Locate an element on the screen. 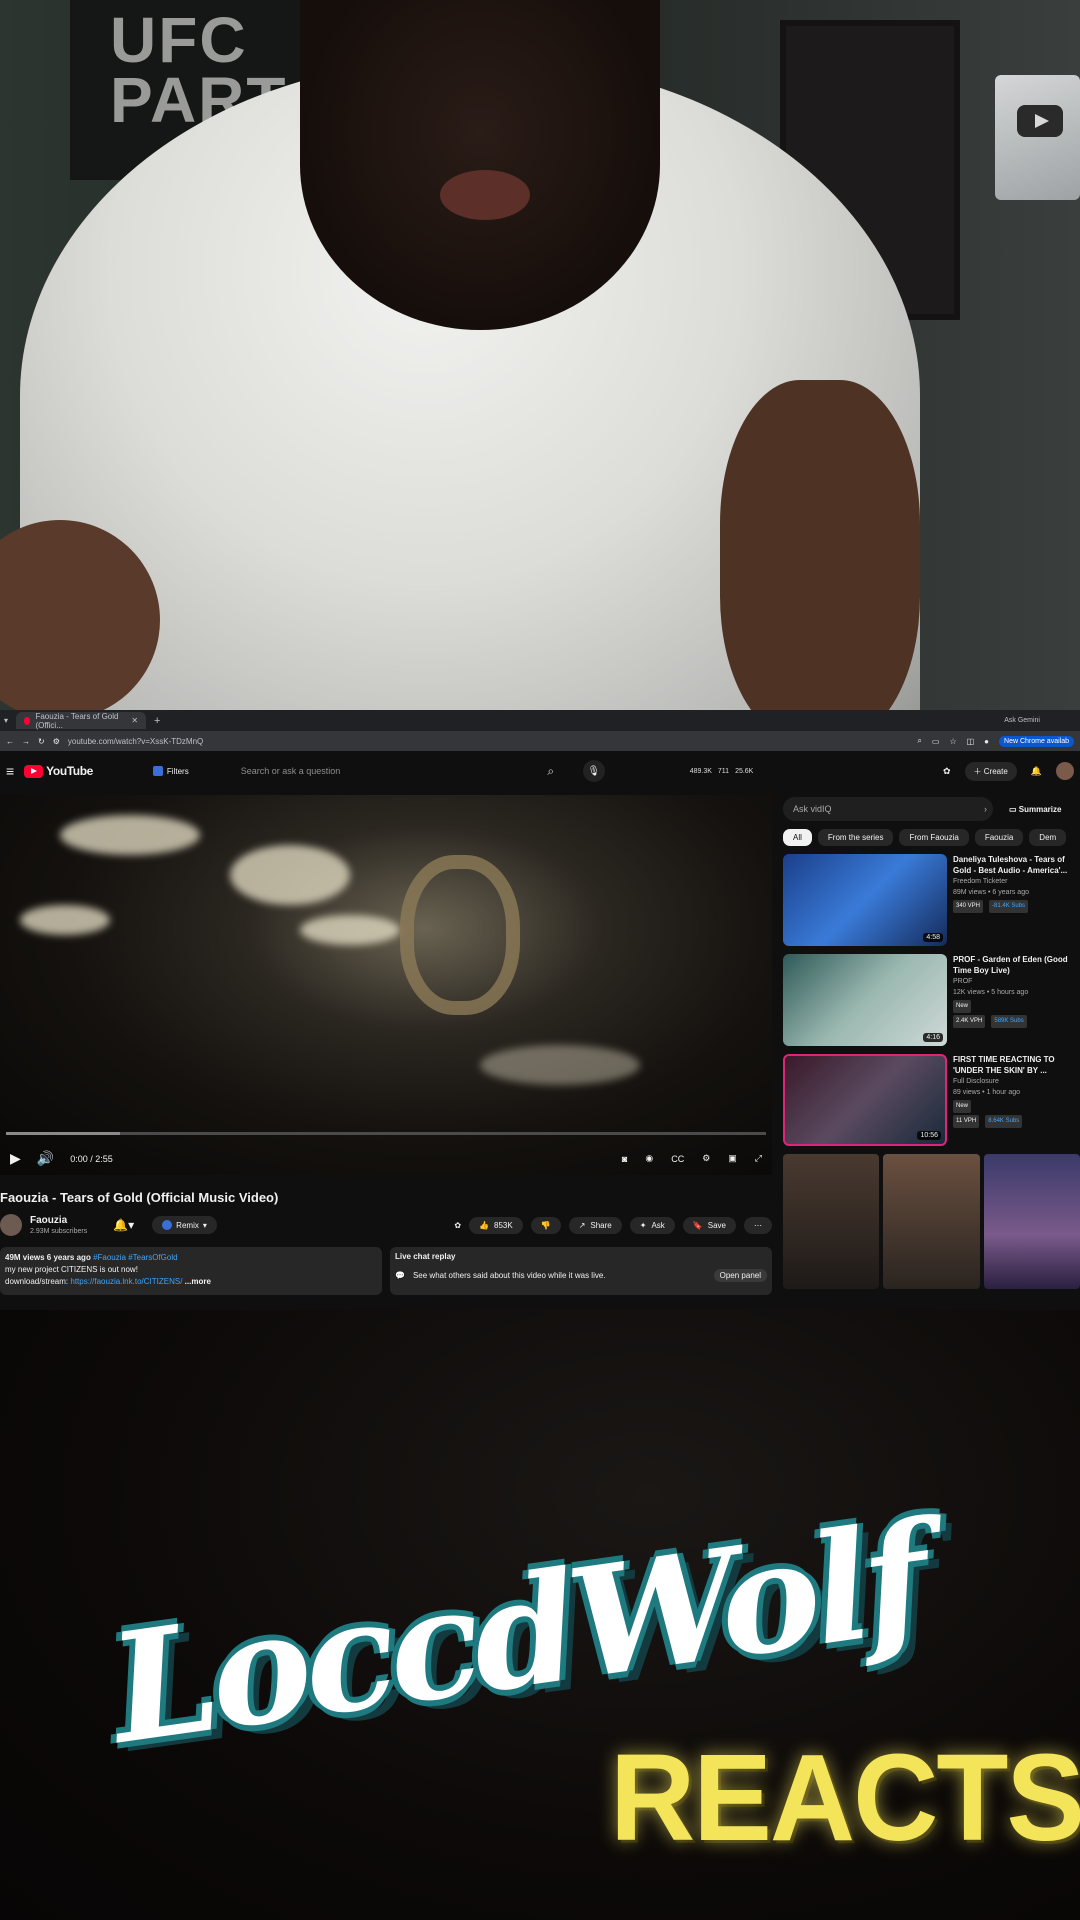  reload-icon: ↻ is located at coordinates (41, 741).